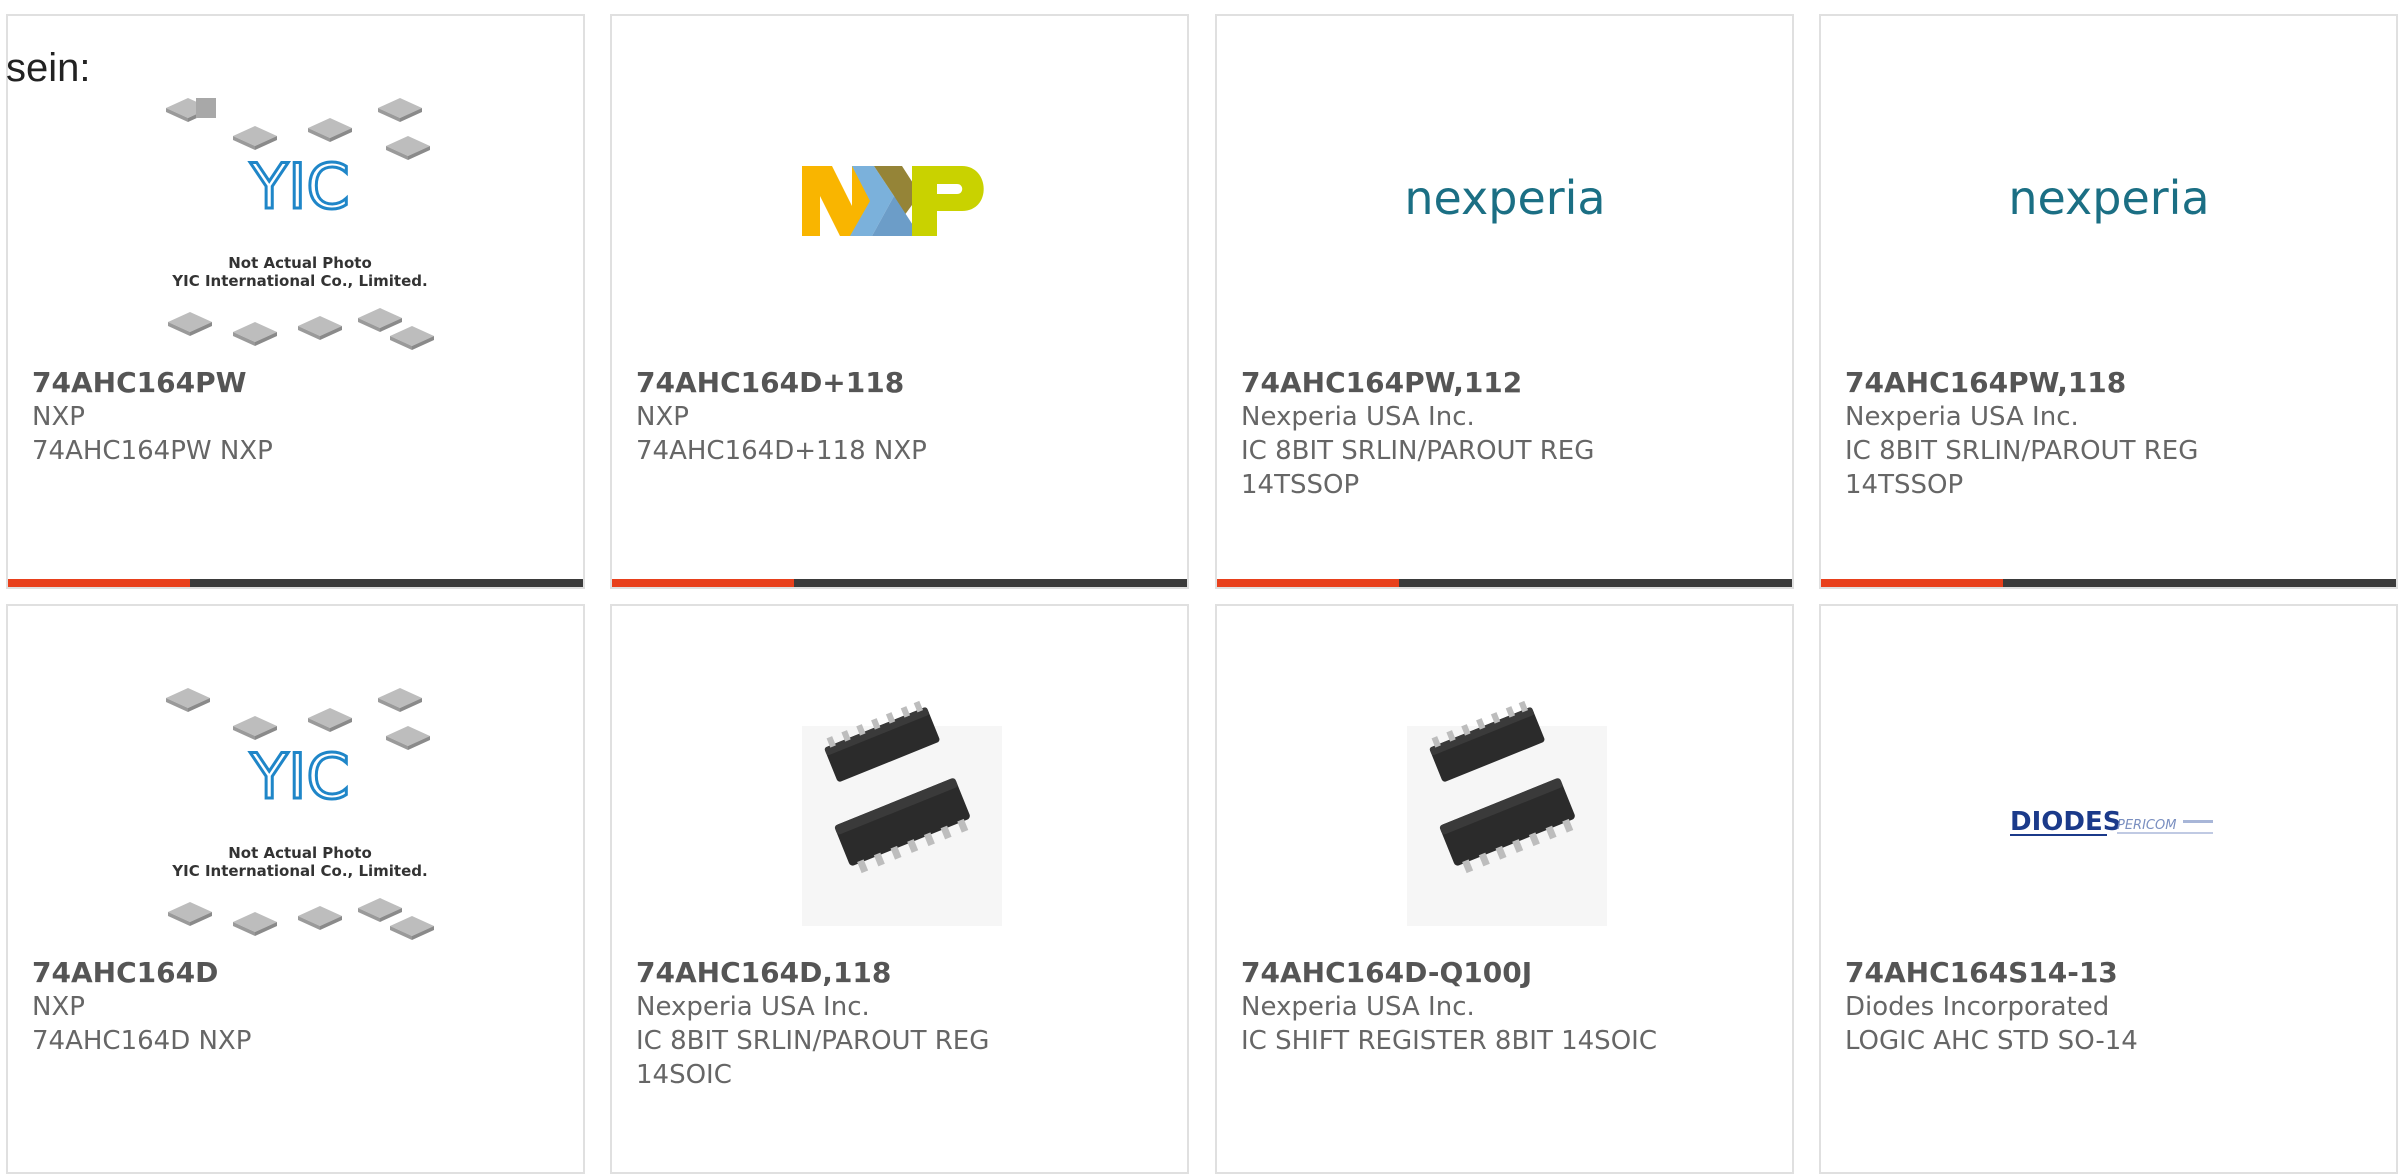  I want to click on manufacturer: Diodes Incorporated, so click(1977, 1007).